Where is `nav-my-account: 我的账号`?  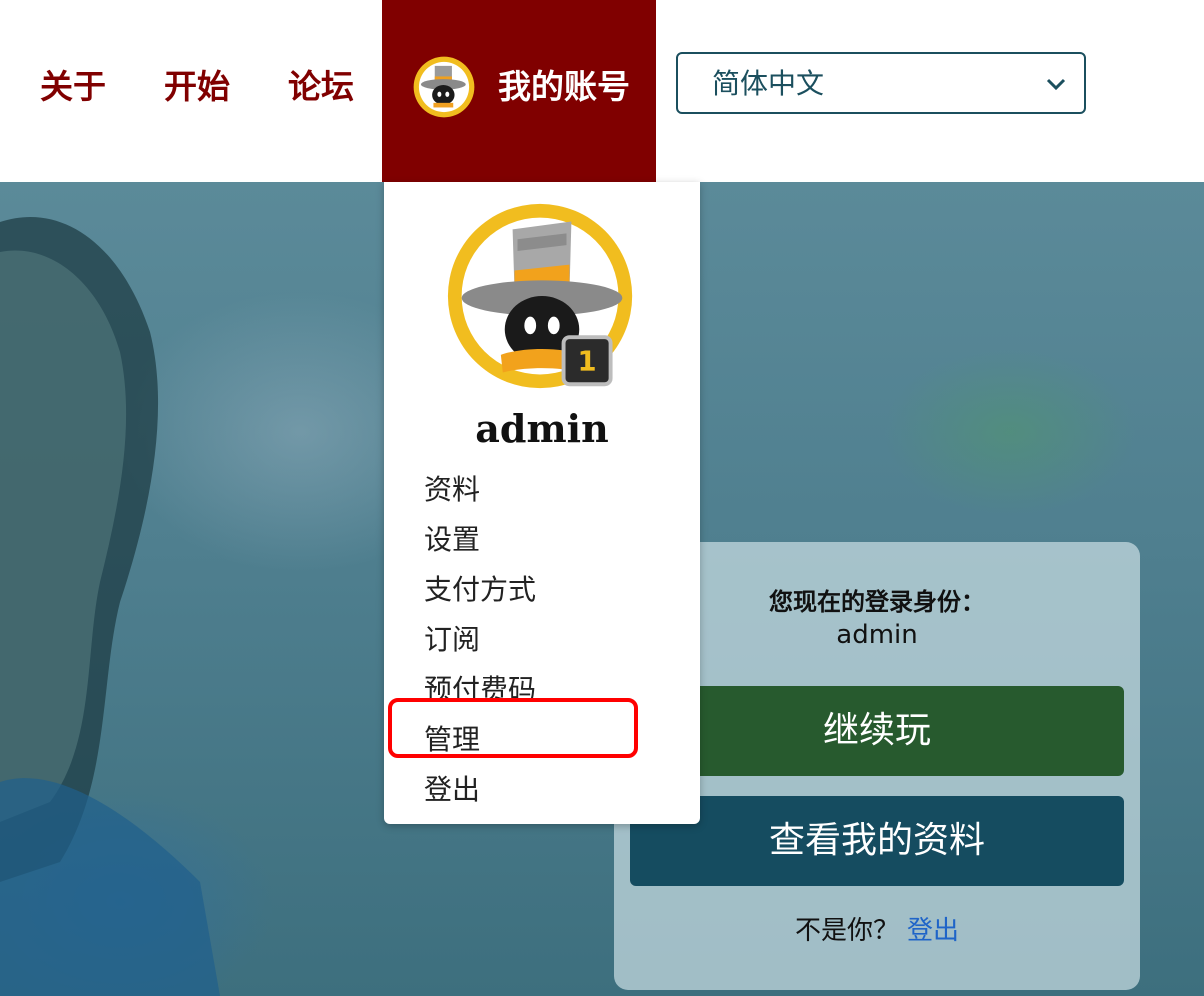 nav-my-account: 我的账号 is located at coordinates (519, 91).